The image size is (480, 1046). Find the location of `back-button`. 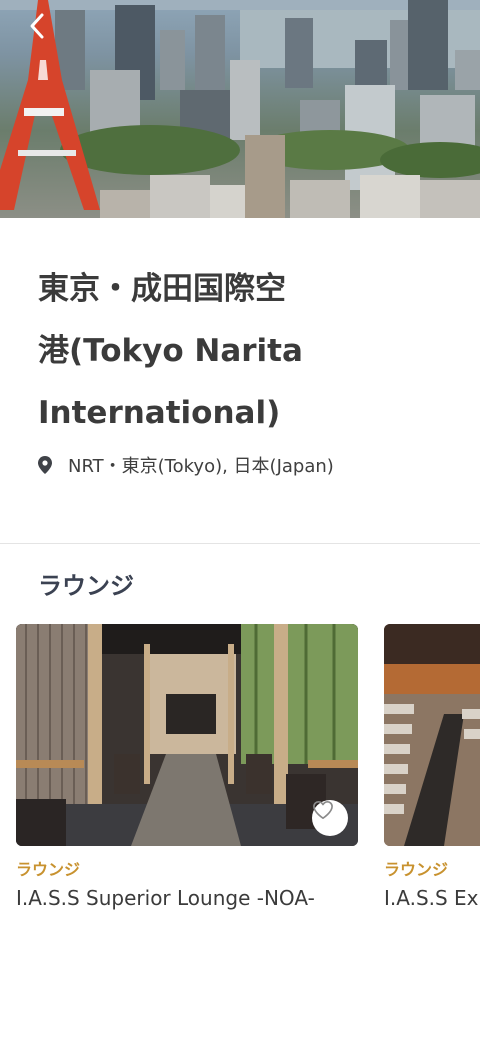

back-button is located at coordinates (45, 29).